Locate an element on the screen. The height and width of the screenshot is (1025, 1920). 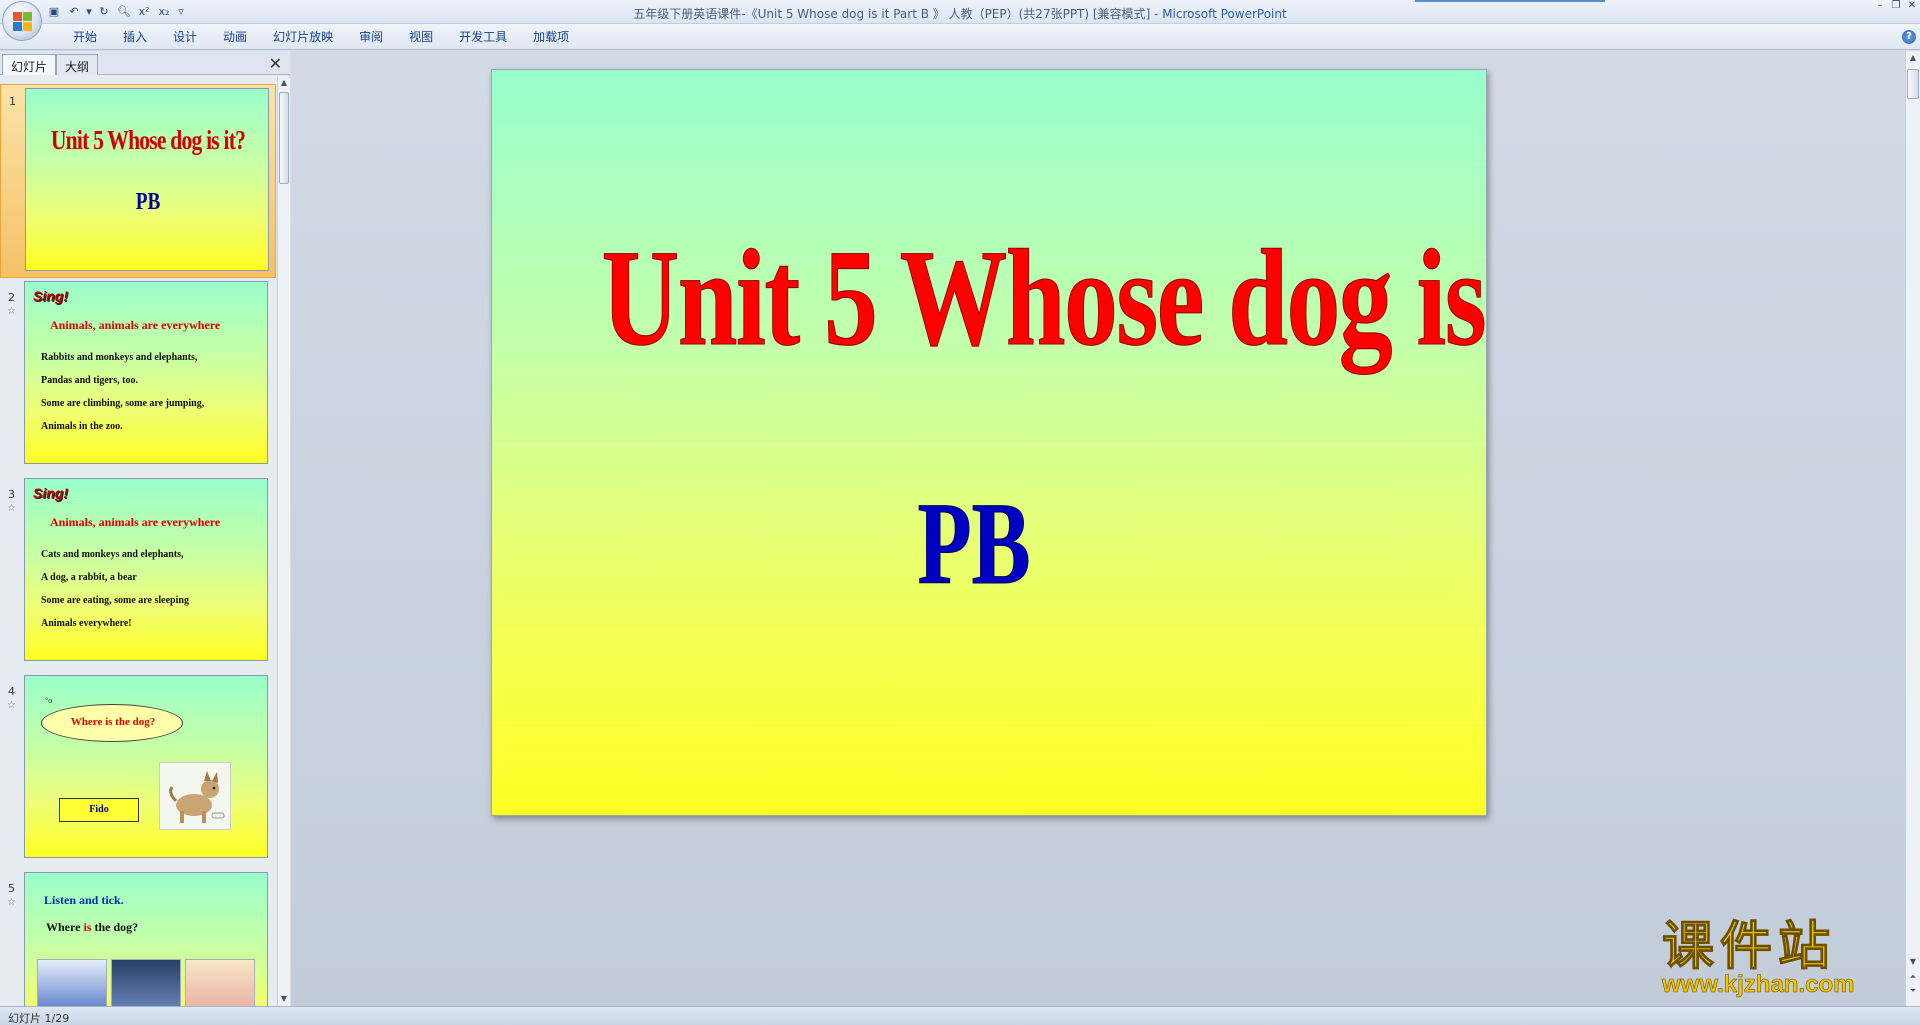
minimize-icon: – is located at coordinates (1880, 6).